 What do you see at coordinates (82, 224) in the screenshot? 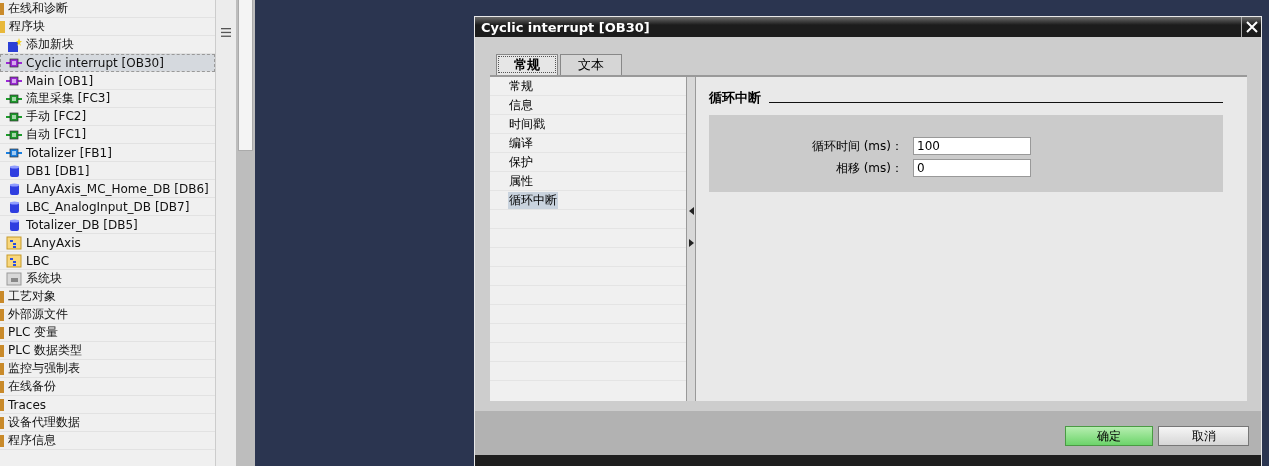
I see `tree-item-label: Totalizer_DB [DB5]` at bounding box center [82, 224].